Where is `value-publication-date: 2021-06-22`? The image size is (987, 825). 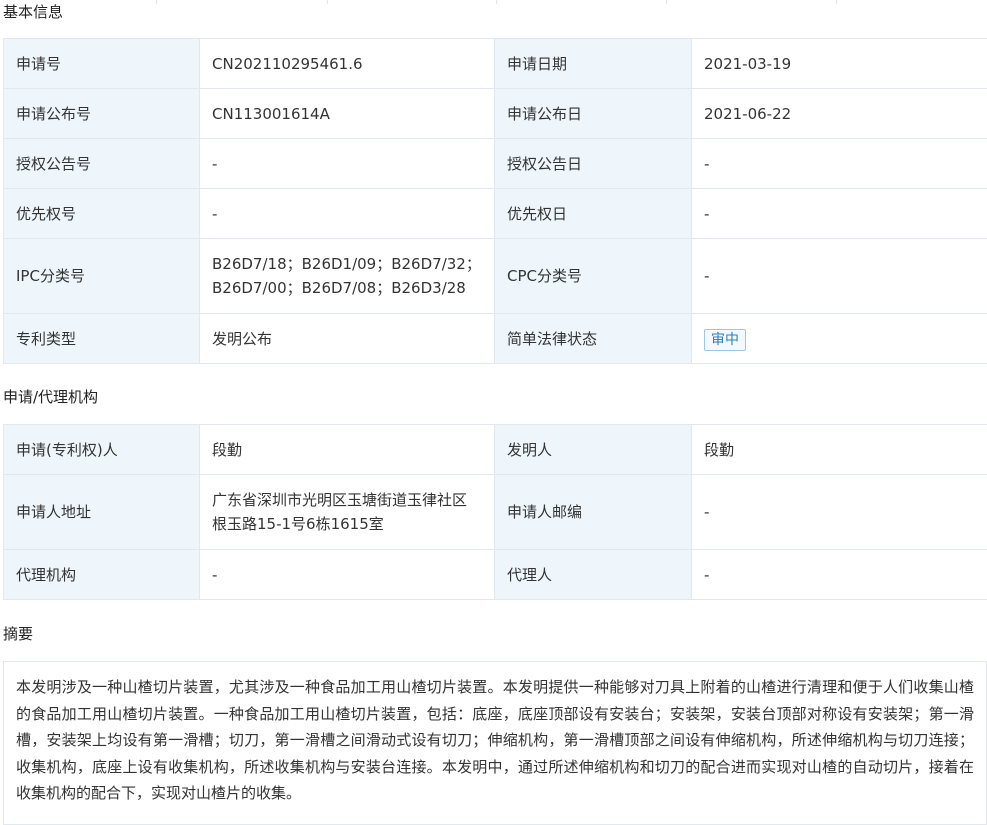
value-publication-date: 2021-06-22 is located at coordinates (839, 114).